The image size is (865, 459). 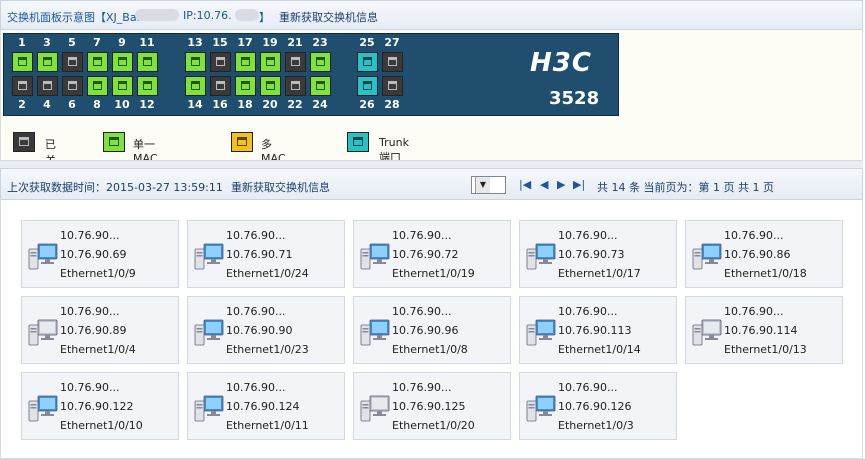 What do you see at coordinates (525, 184) in the screenshot?
I see `first-page-icon: |◀` at bounding box center [525, 184].